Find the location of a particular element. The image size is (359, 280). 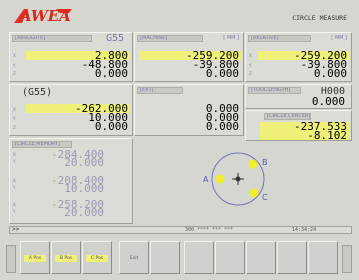

softkey-5-label is located at coordinates (165, 258).